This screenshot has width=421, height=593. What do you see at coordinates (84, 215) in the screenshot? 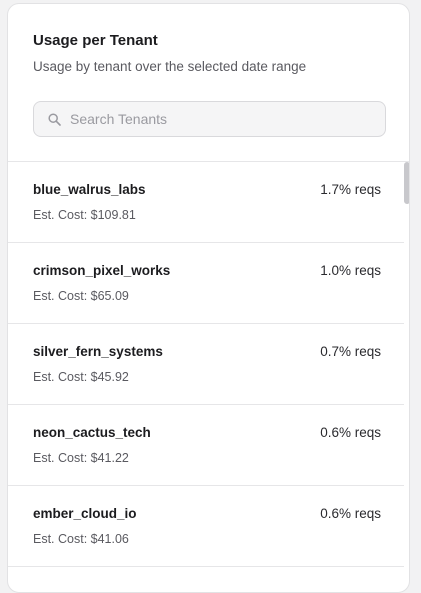
I see `tenant-est-cost: Est. Cost: $109.81` at bounding box center [84, 215].